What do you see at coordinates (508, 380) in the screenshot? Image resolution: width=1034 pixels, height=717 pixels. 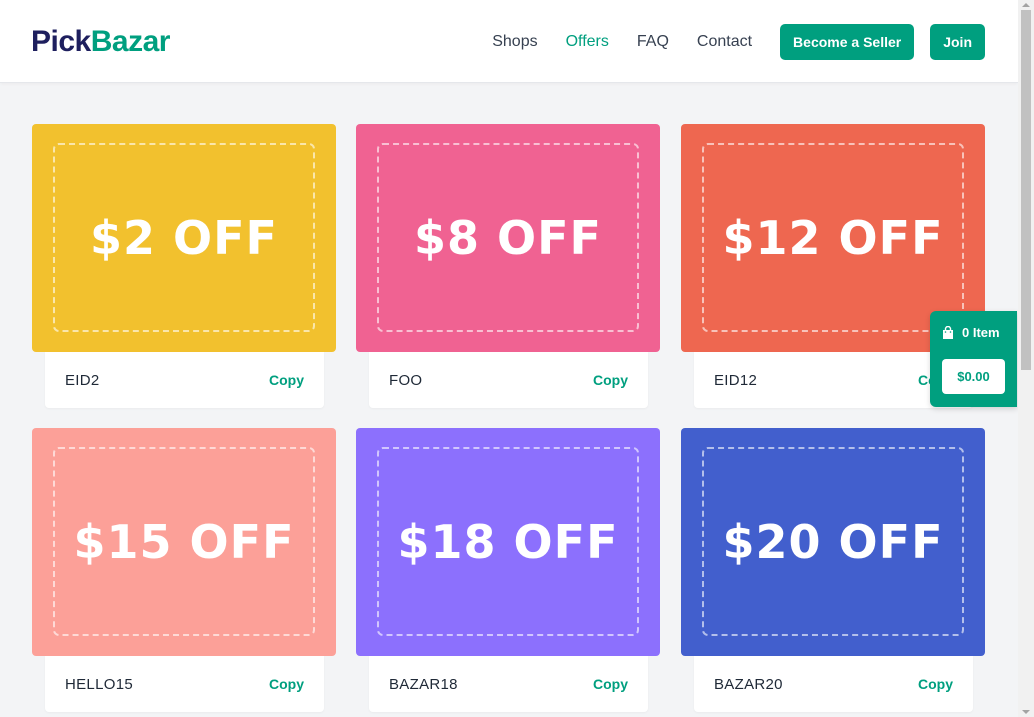 I see `coupon-code-bar: FOO Copy` at bounding box center [508, 380].